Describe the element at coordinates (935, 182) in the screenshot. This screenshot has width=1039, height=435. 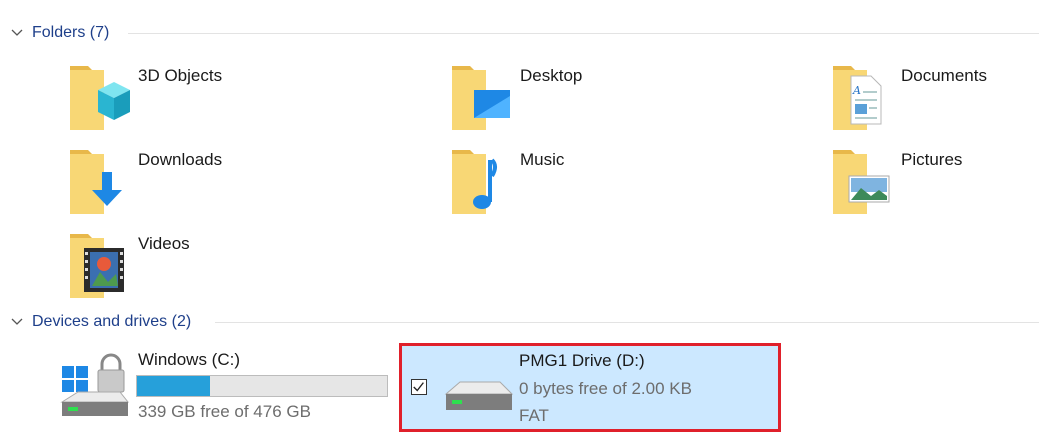
I see `folder-pictures: Pictures` at that location.